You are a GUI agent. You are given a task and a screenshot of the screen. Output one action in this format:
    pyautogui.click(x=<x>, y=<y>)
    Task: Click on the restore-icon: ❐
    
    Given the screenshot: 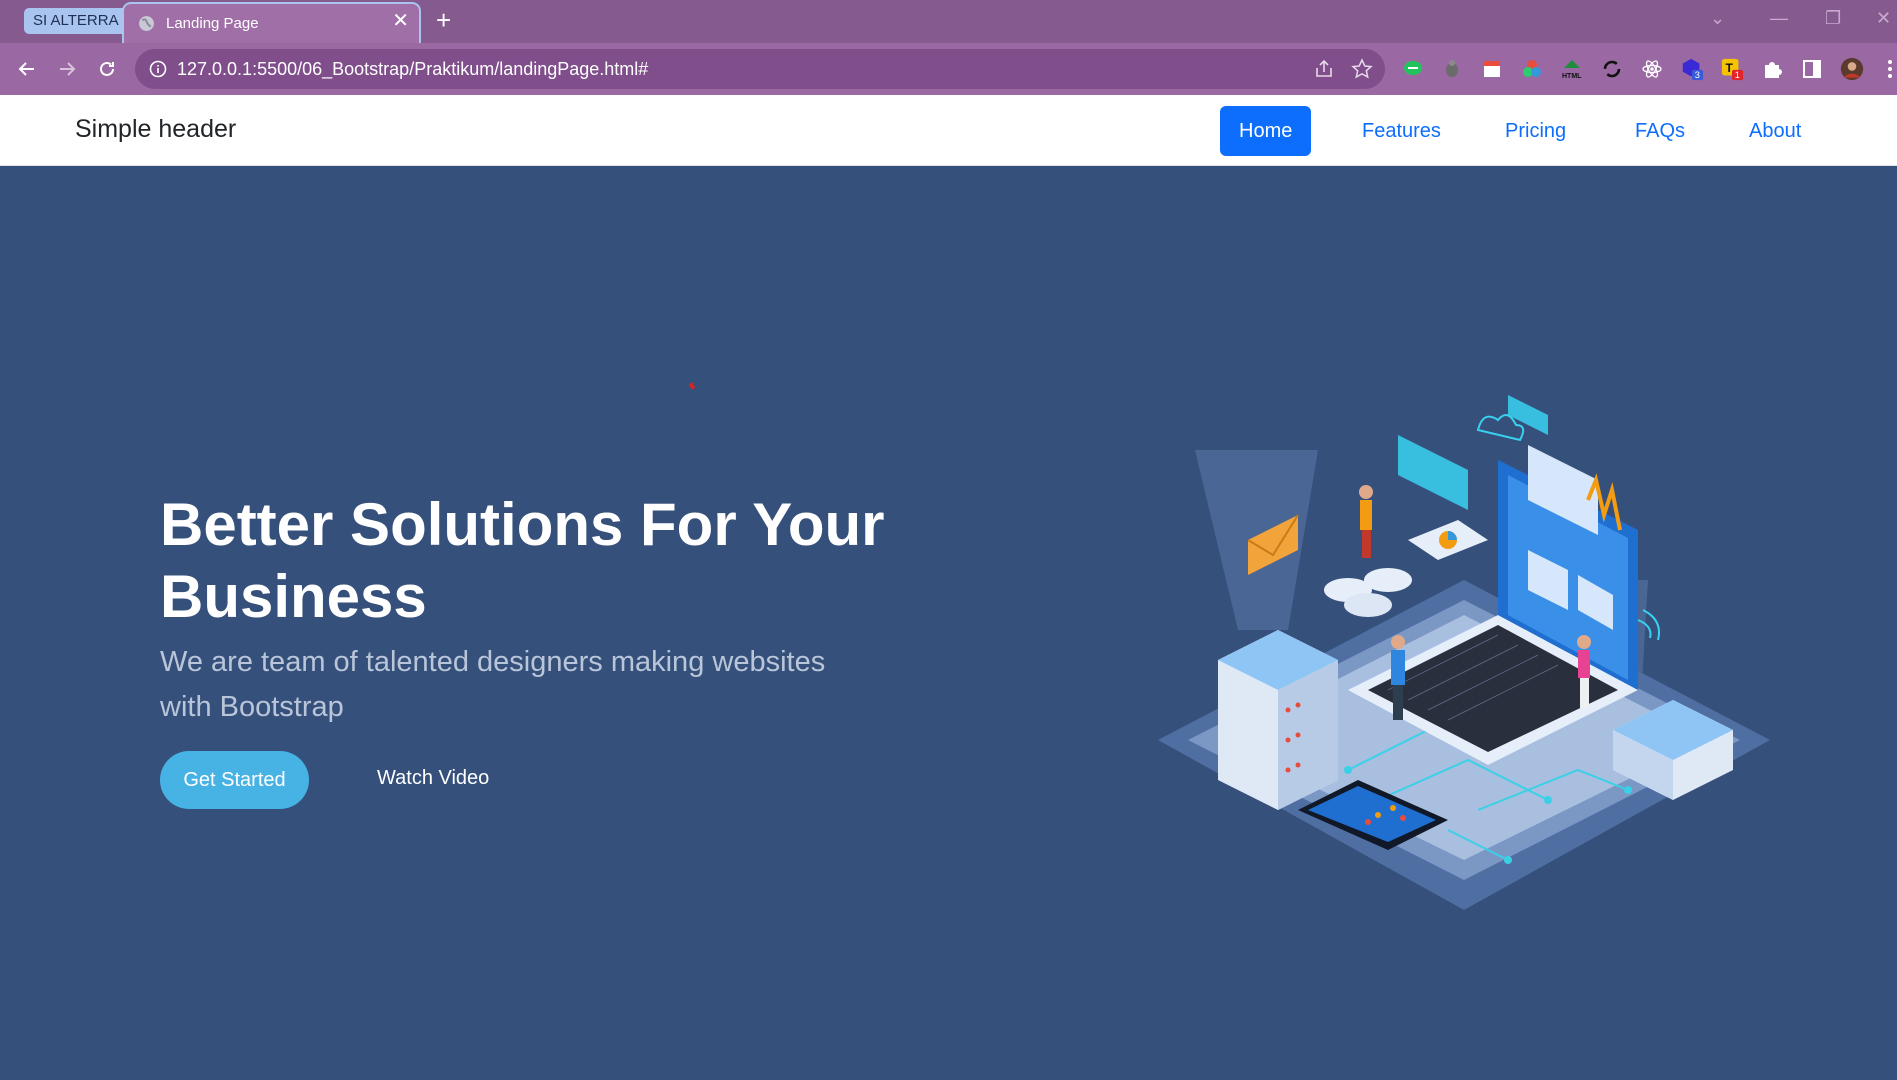 What is the action you would take?
    pyautogui.click(x=1833, y=18)
    